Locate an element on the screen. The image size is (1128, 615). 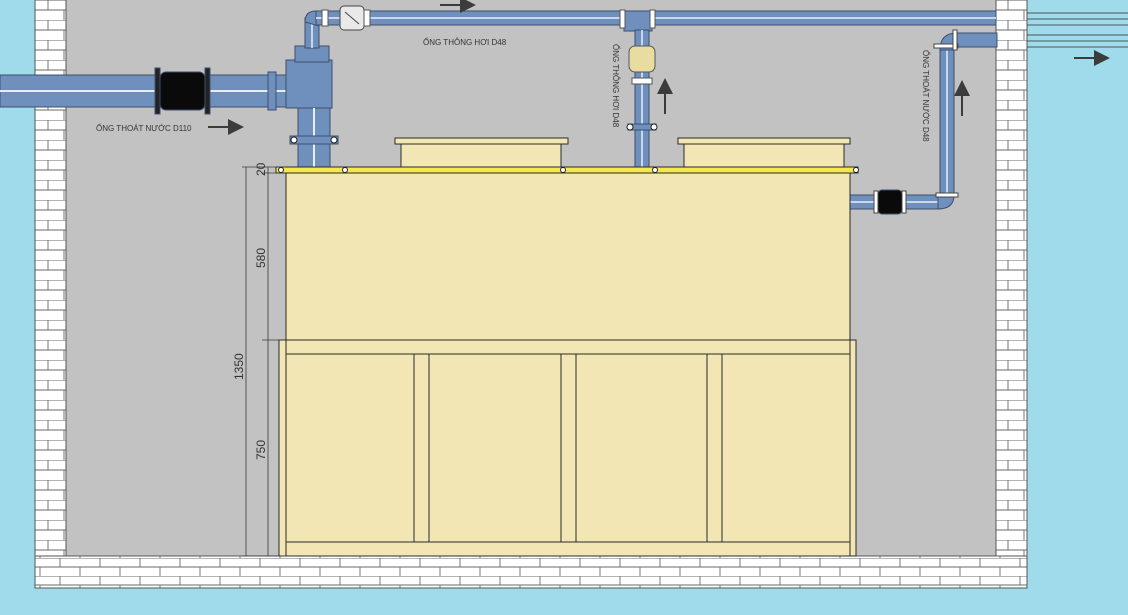
drain-tee-fitting is located at coordinates (309, 84).